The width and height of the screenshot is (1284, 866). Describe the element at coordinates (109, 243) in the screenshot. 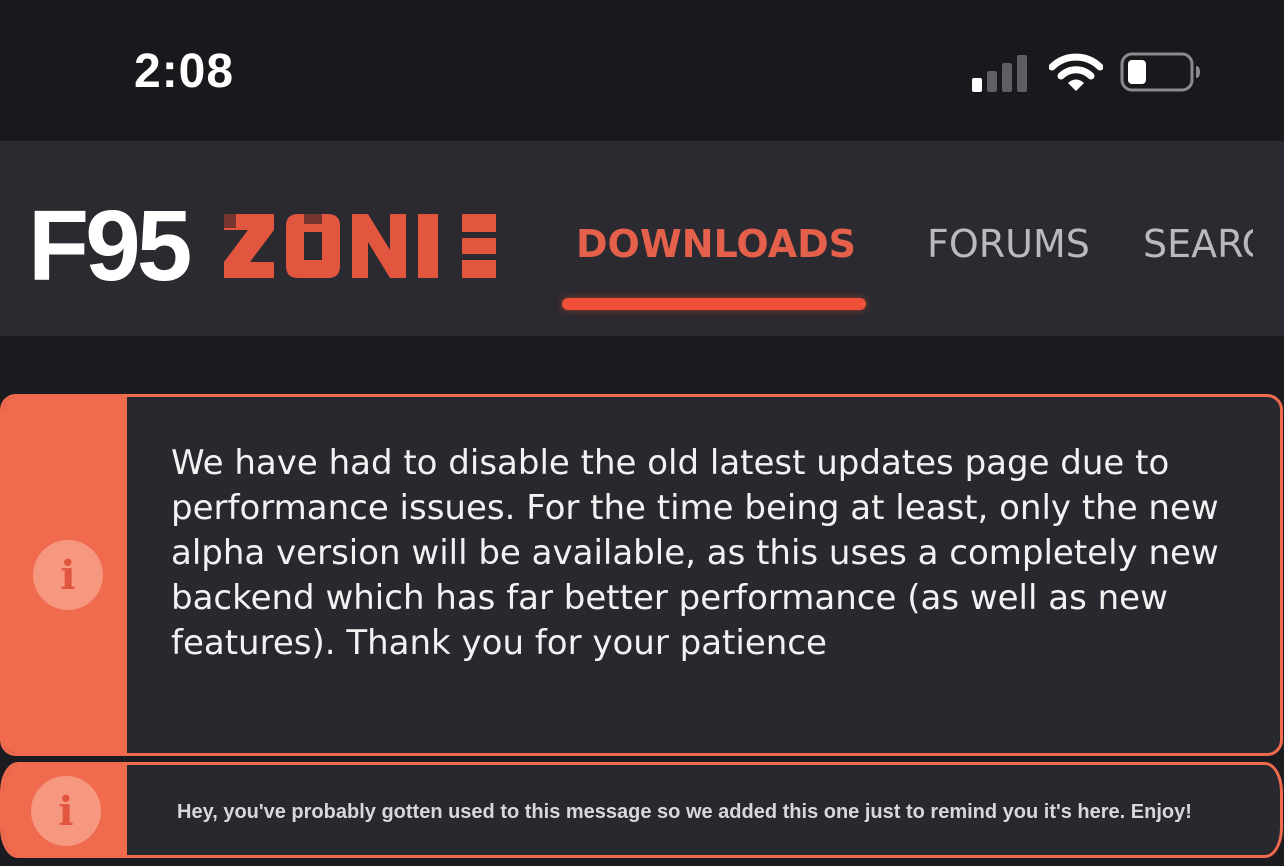

I see `svg-text: F95` at that location.